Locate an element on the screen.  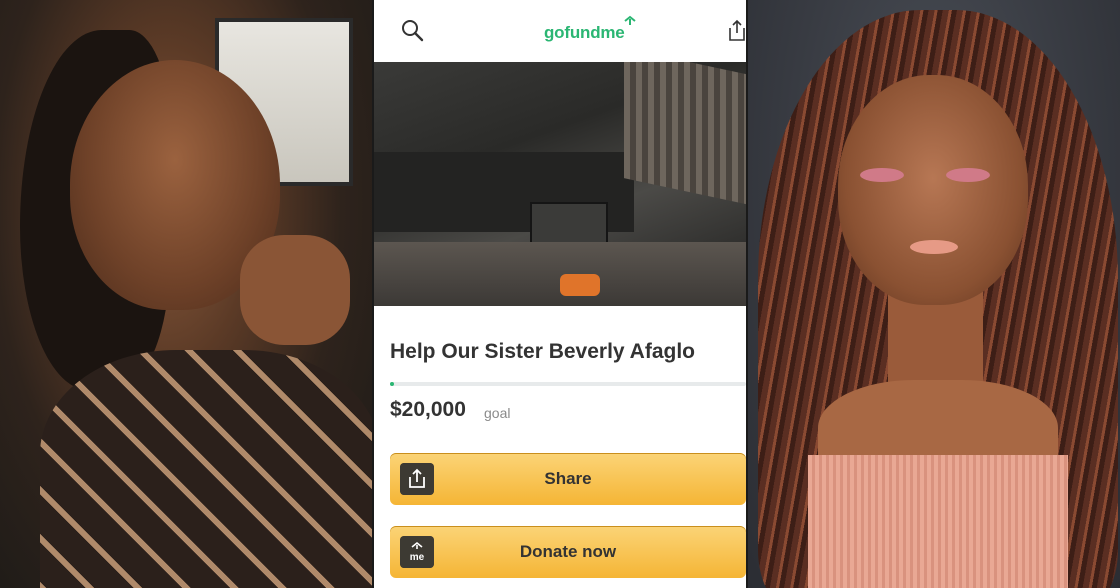
face is located at coordinates (933, 190).